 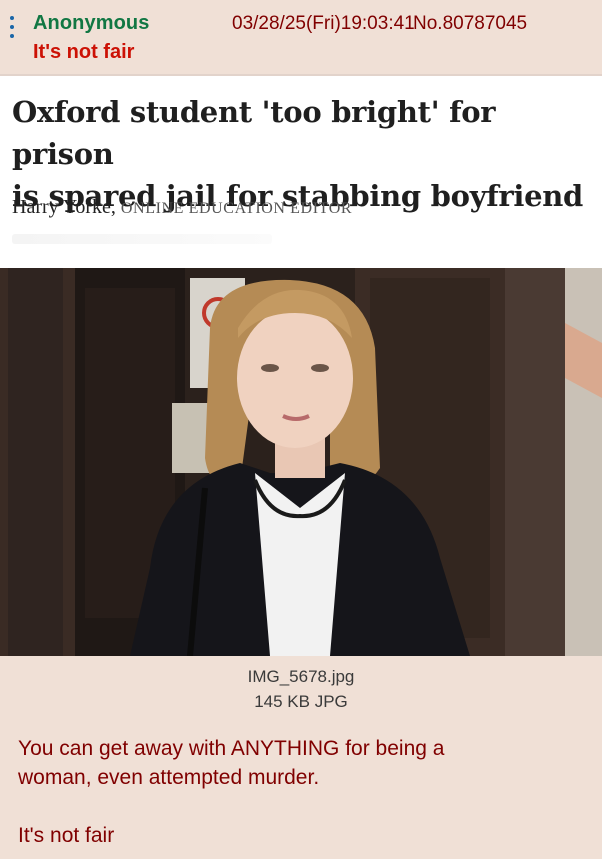 I want to click on article-byline: Harry Yorke, ONLINE EDUCATION EDITOR, so click(x=182, y=207).